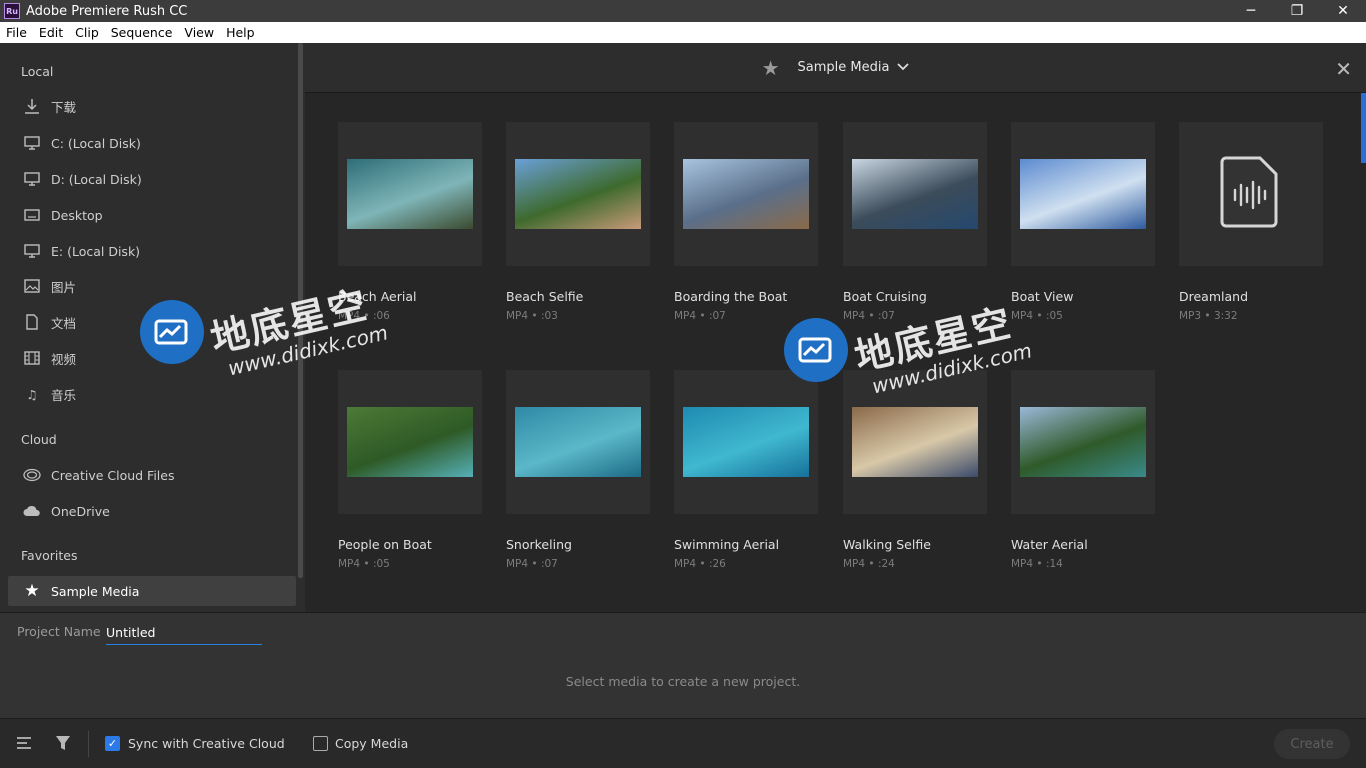 This screenshot has width=1366, height=768. I want to click on menu-view: View, so click(199, 32).